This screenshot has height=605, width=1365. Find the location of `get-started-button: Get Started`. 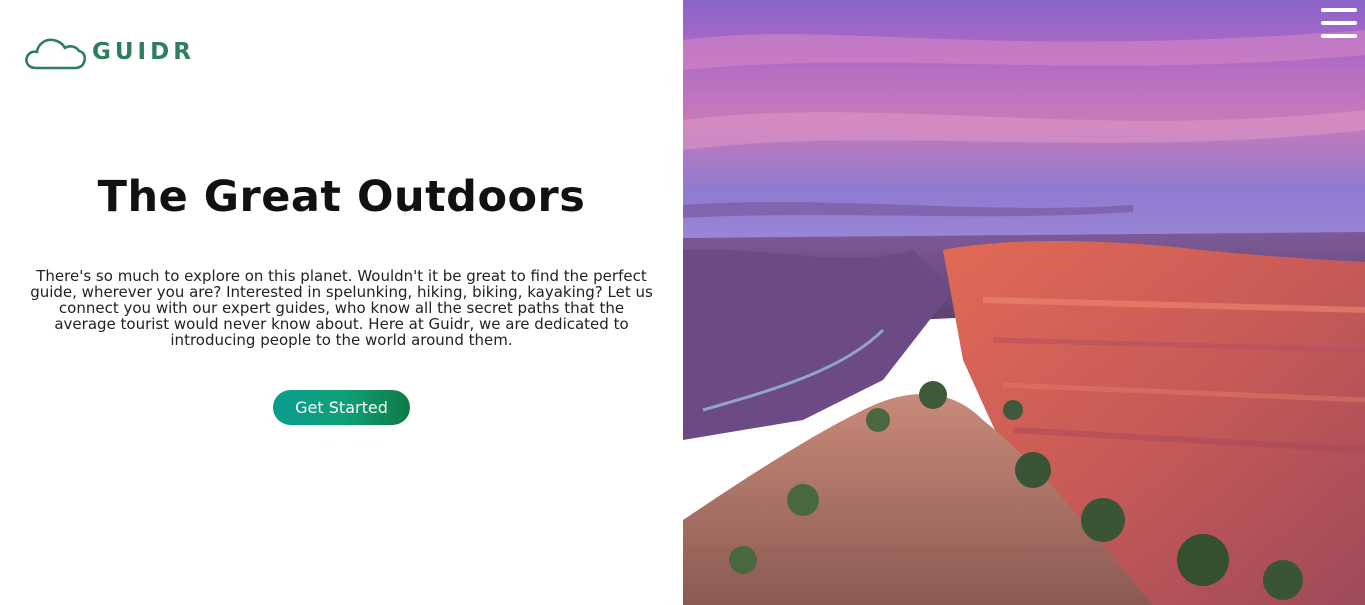

get-started-button: Get Started is located at coordinates (341, 407).